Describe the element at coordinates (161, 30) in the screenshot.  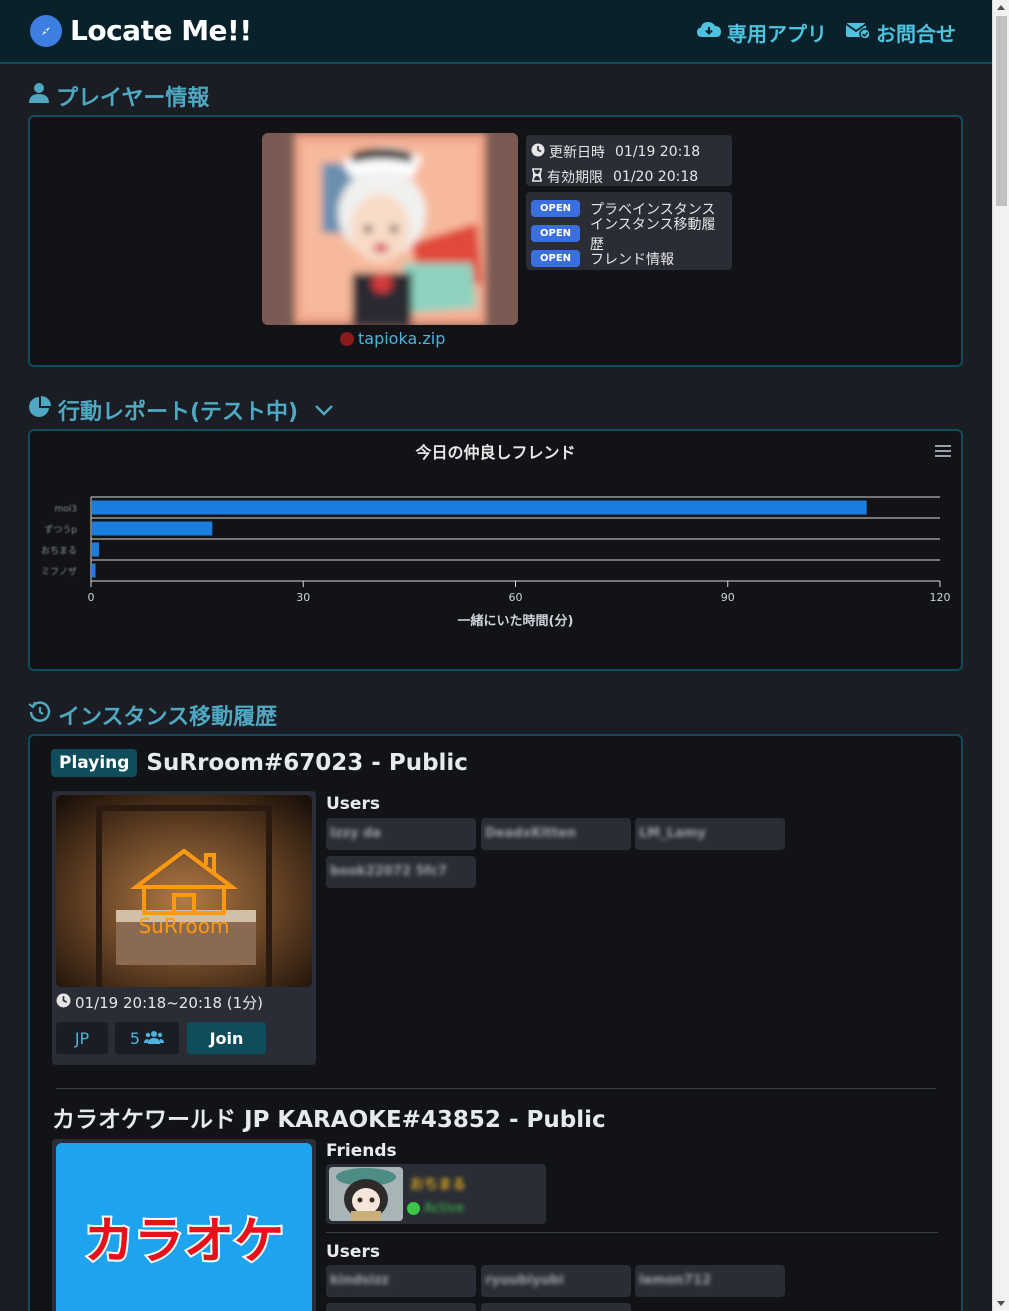
I see `brand-title: Locate Me!!` at that location.